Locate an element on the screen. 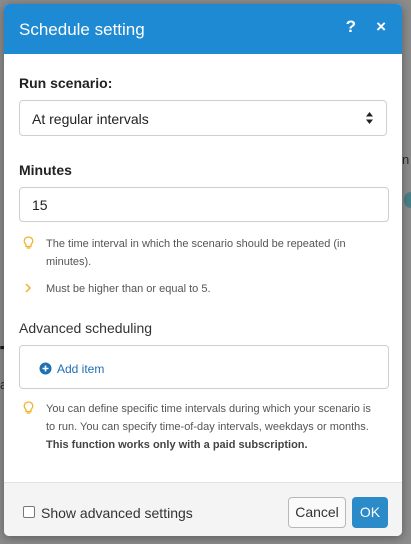 This screenshot has height=544, width=411. add-item-button: Add item is located at coordinates (71, 369).